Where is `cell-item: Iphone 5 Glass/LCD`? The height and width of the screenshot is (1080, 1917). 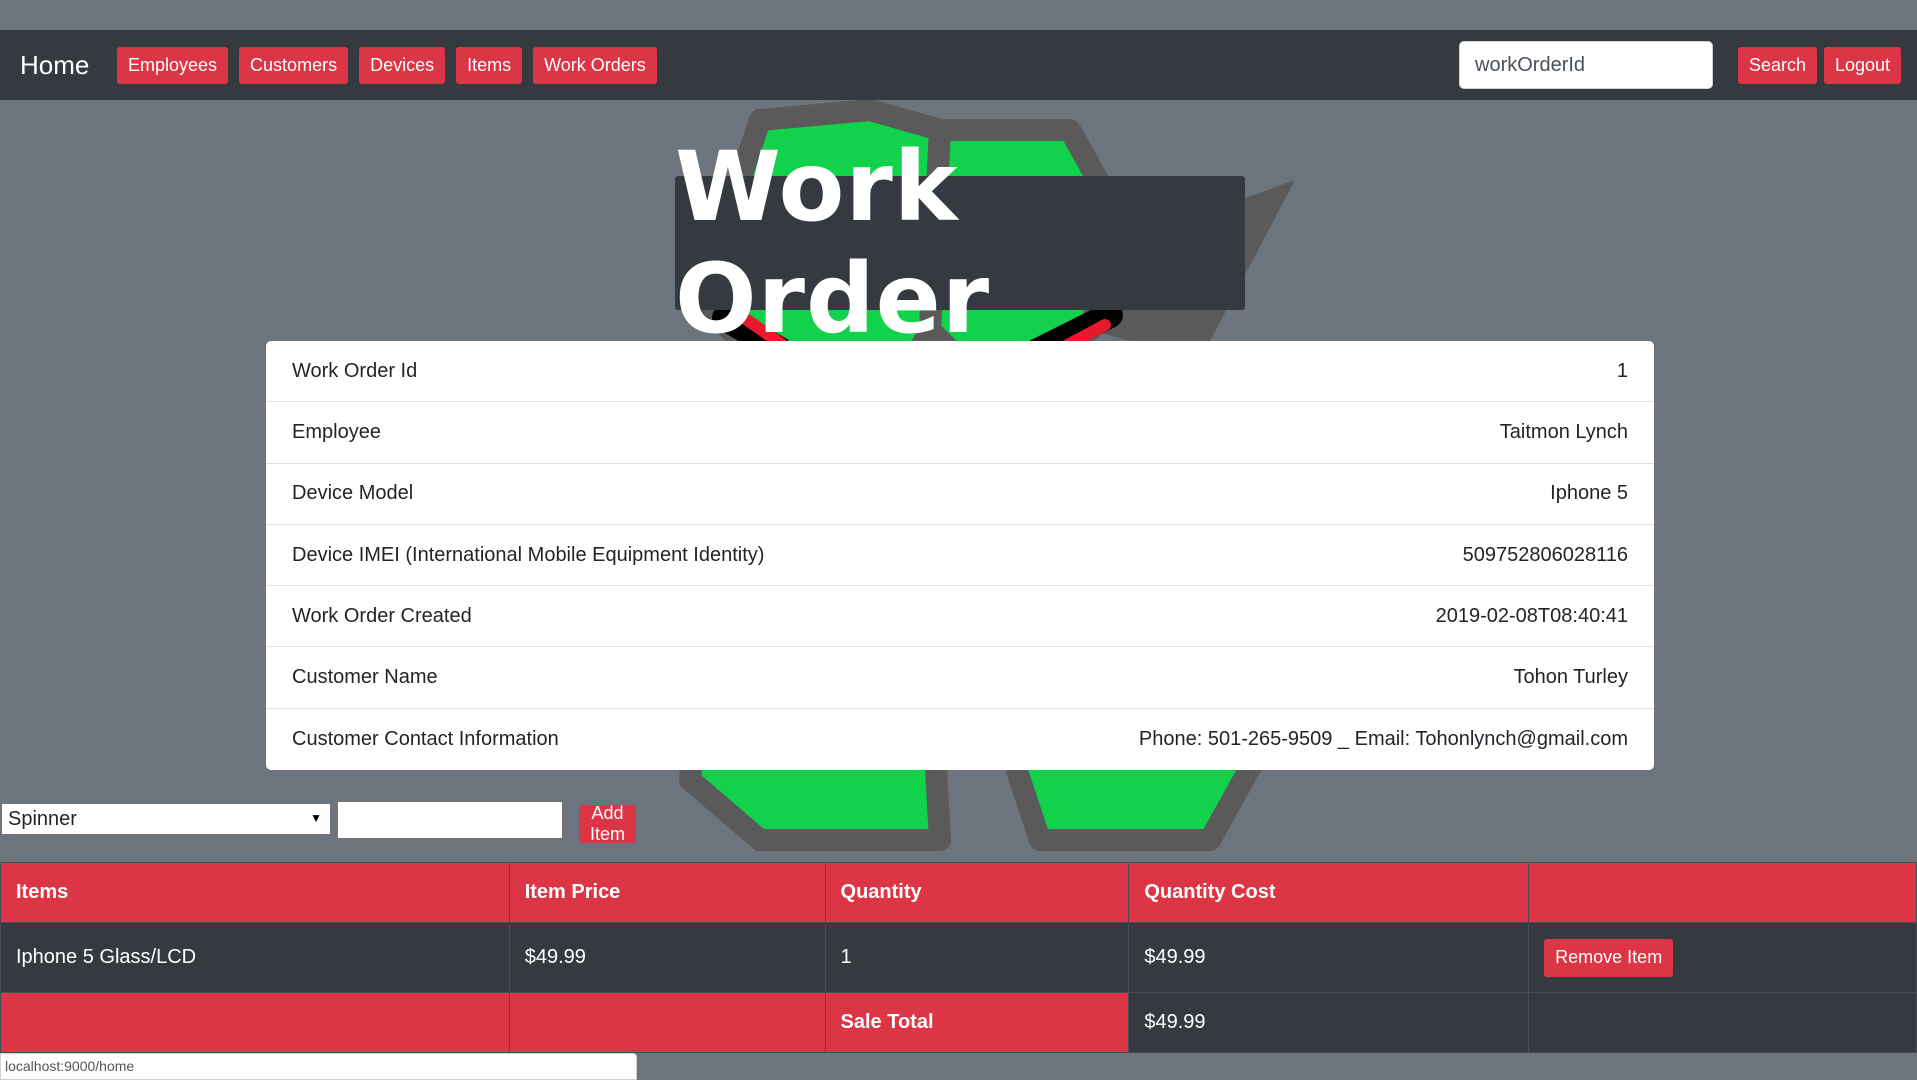 cell-item: Iphone 5 Glass/LCD is located at coordinates (255, 957).